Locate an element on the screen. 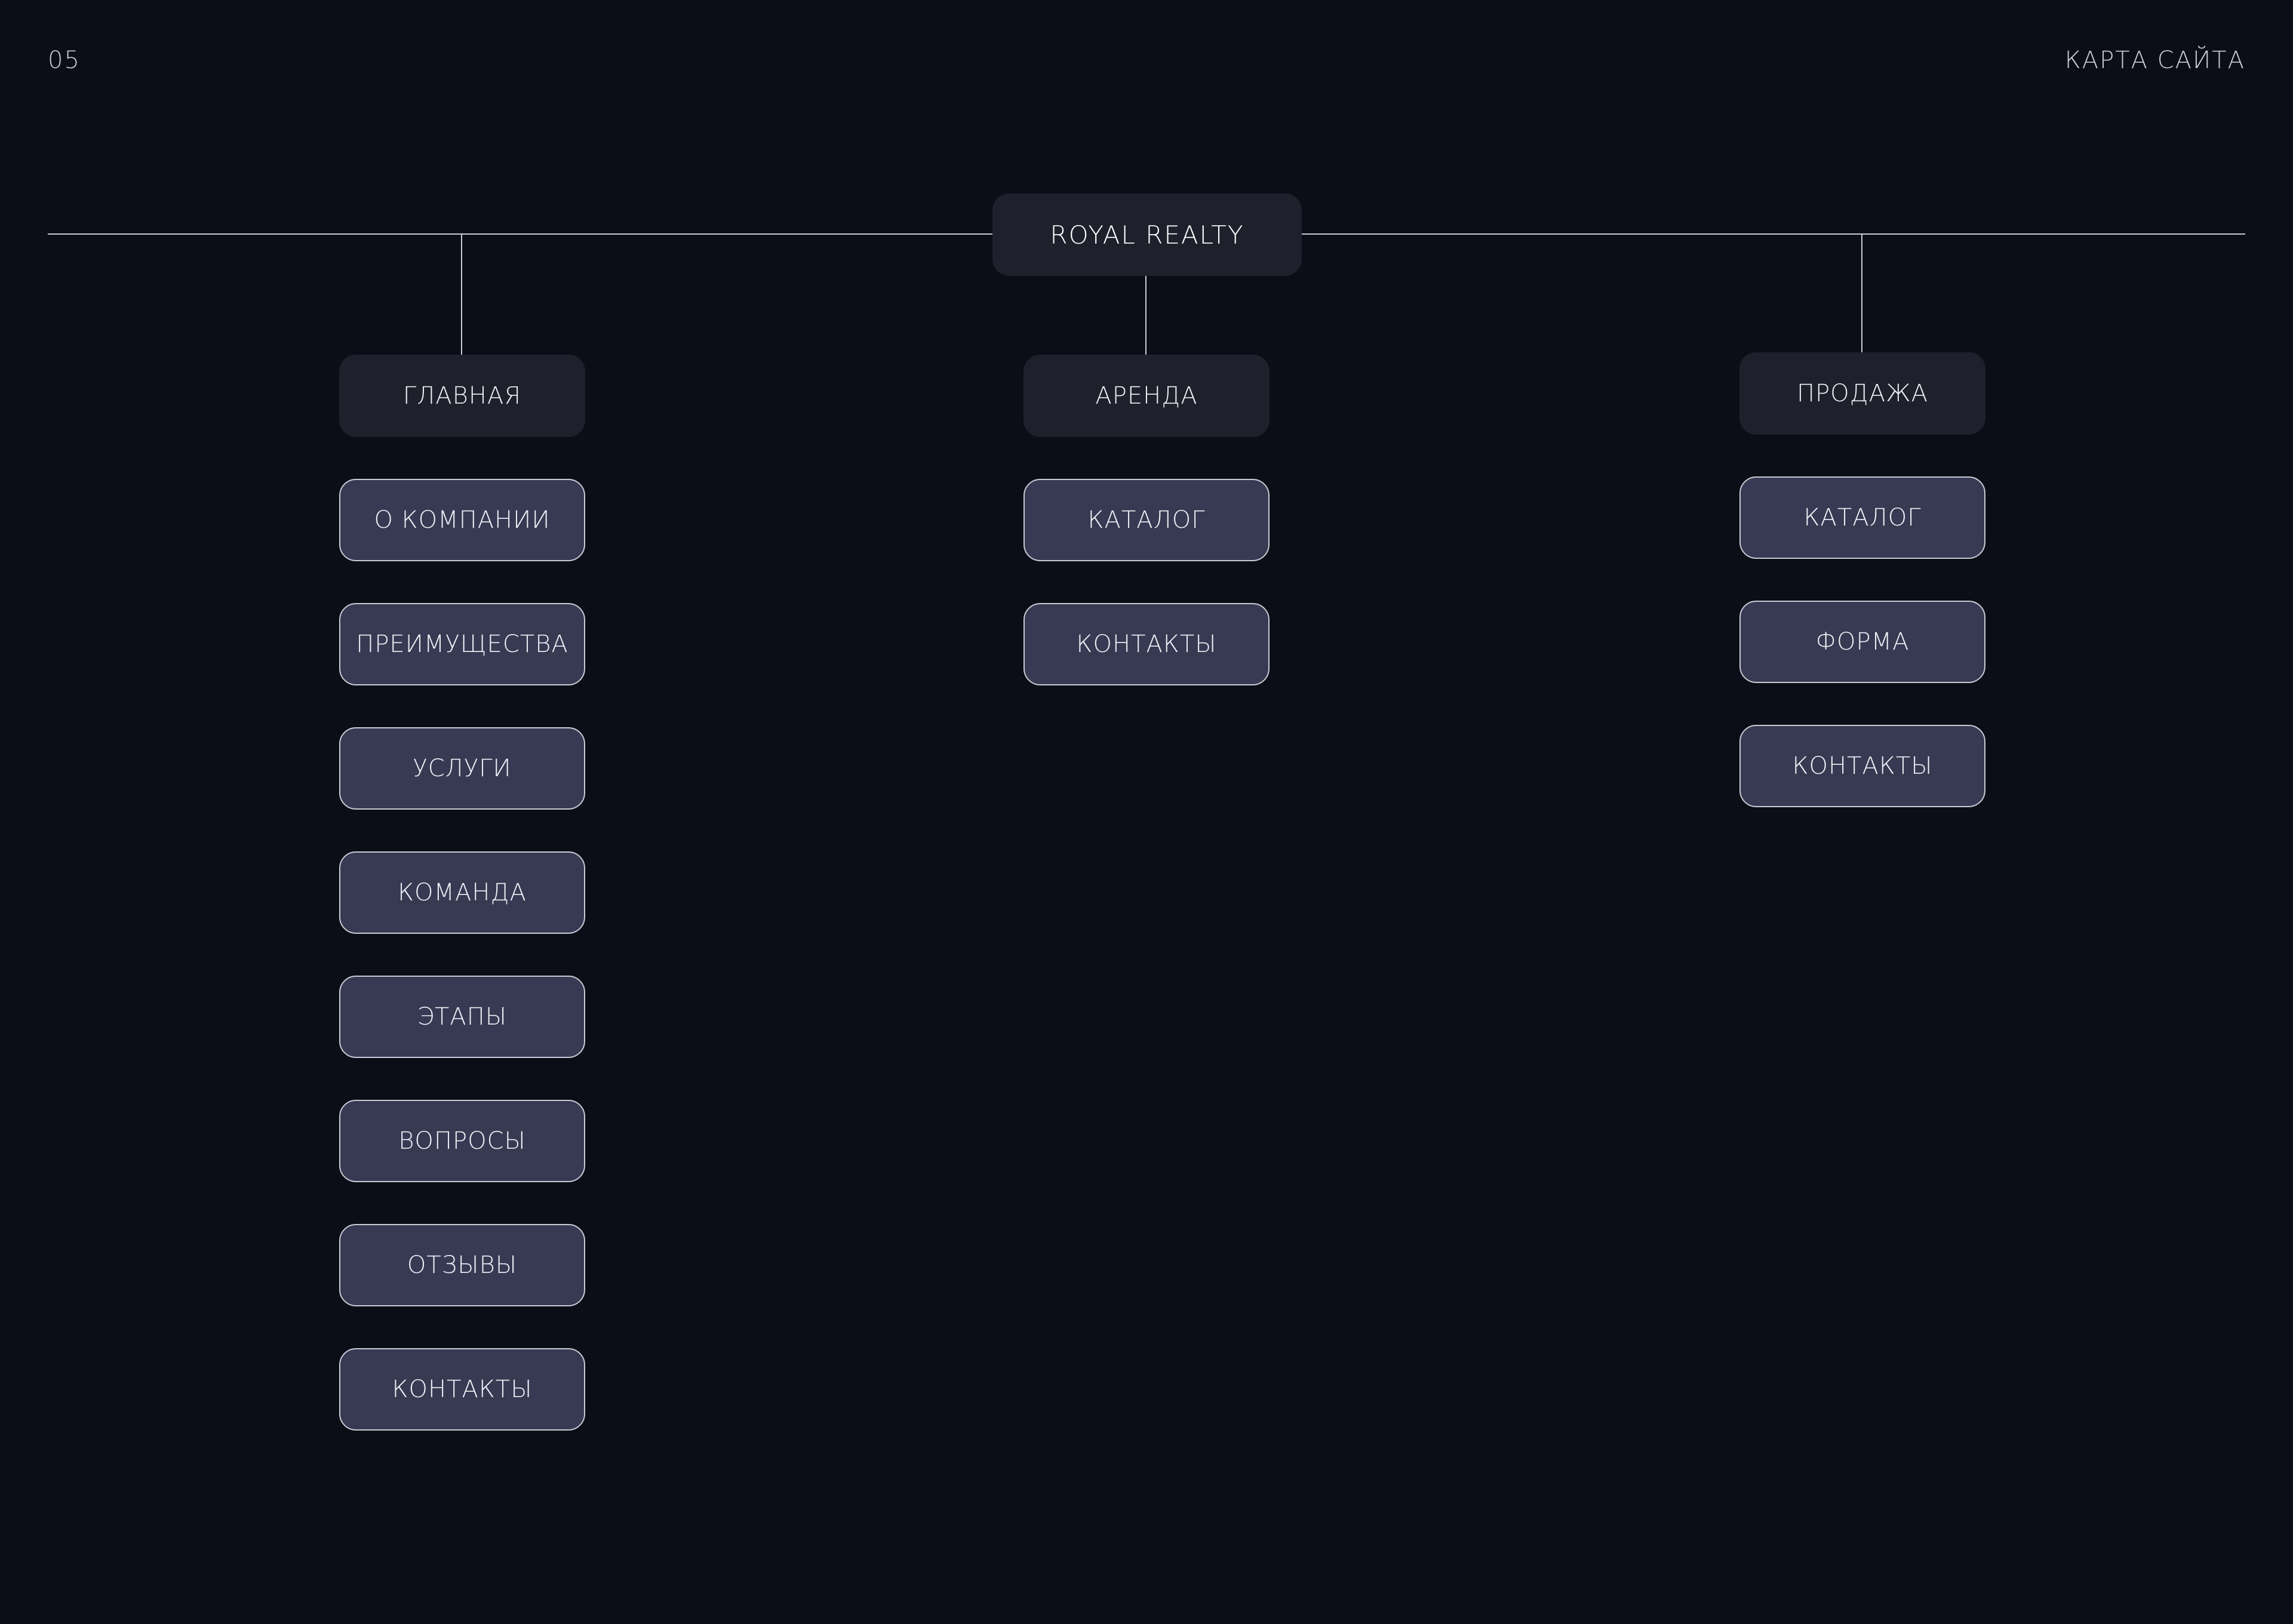 The width and height of the screenshot is (2293, 1624). page-forma: ФОРМА is located at coordinates (1862, 642).